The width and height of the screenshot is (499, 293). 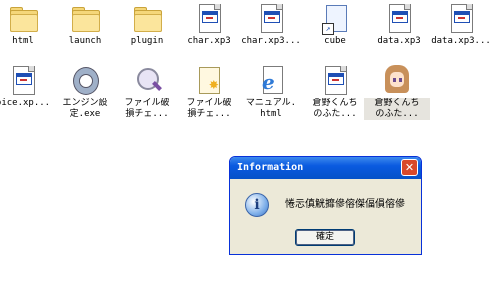 I want to click on desktop-item-cube: ↗ cube, so click(x=335, y=30).